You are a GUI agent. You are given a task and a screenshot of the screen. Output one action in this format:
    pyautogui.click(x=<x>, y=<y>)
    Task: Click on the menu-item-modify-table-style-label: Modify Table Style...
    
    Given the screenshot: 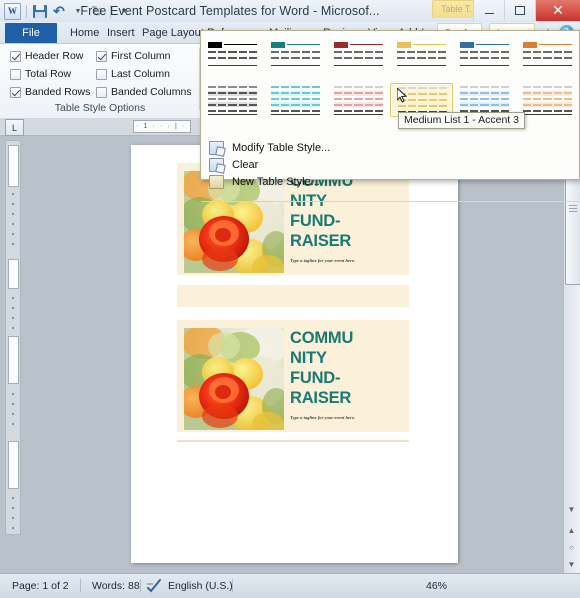 What is the action you would take?
    pyautogui.click(x=281, y=147)
    